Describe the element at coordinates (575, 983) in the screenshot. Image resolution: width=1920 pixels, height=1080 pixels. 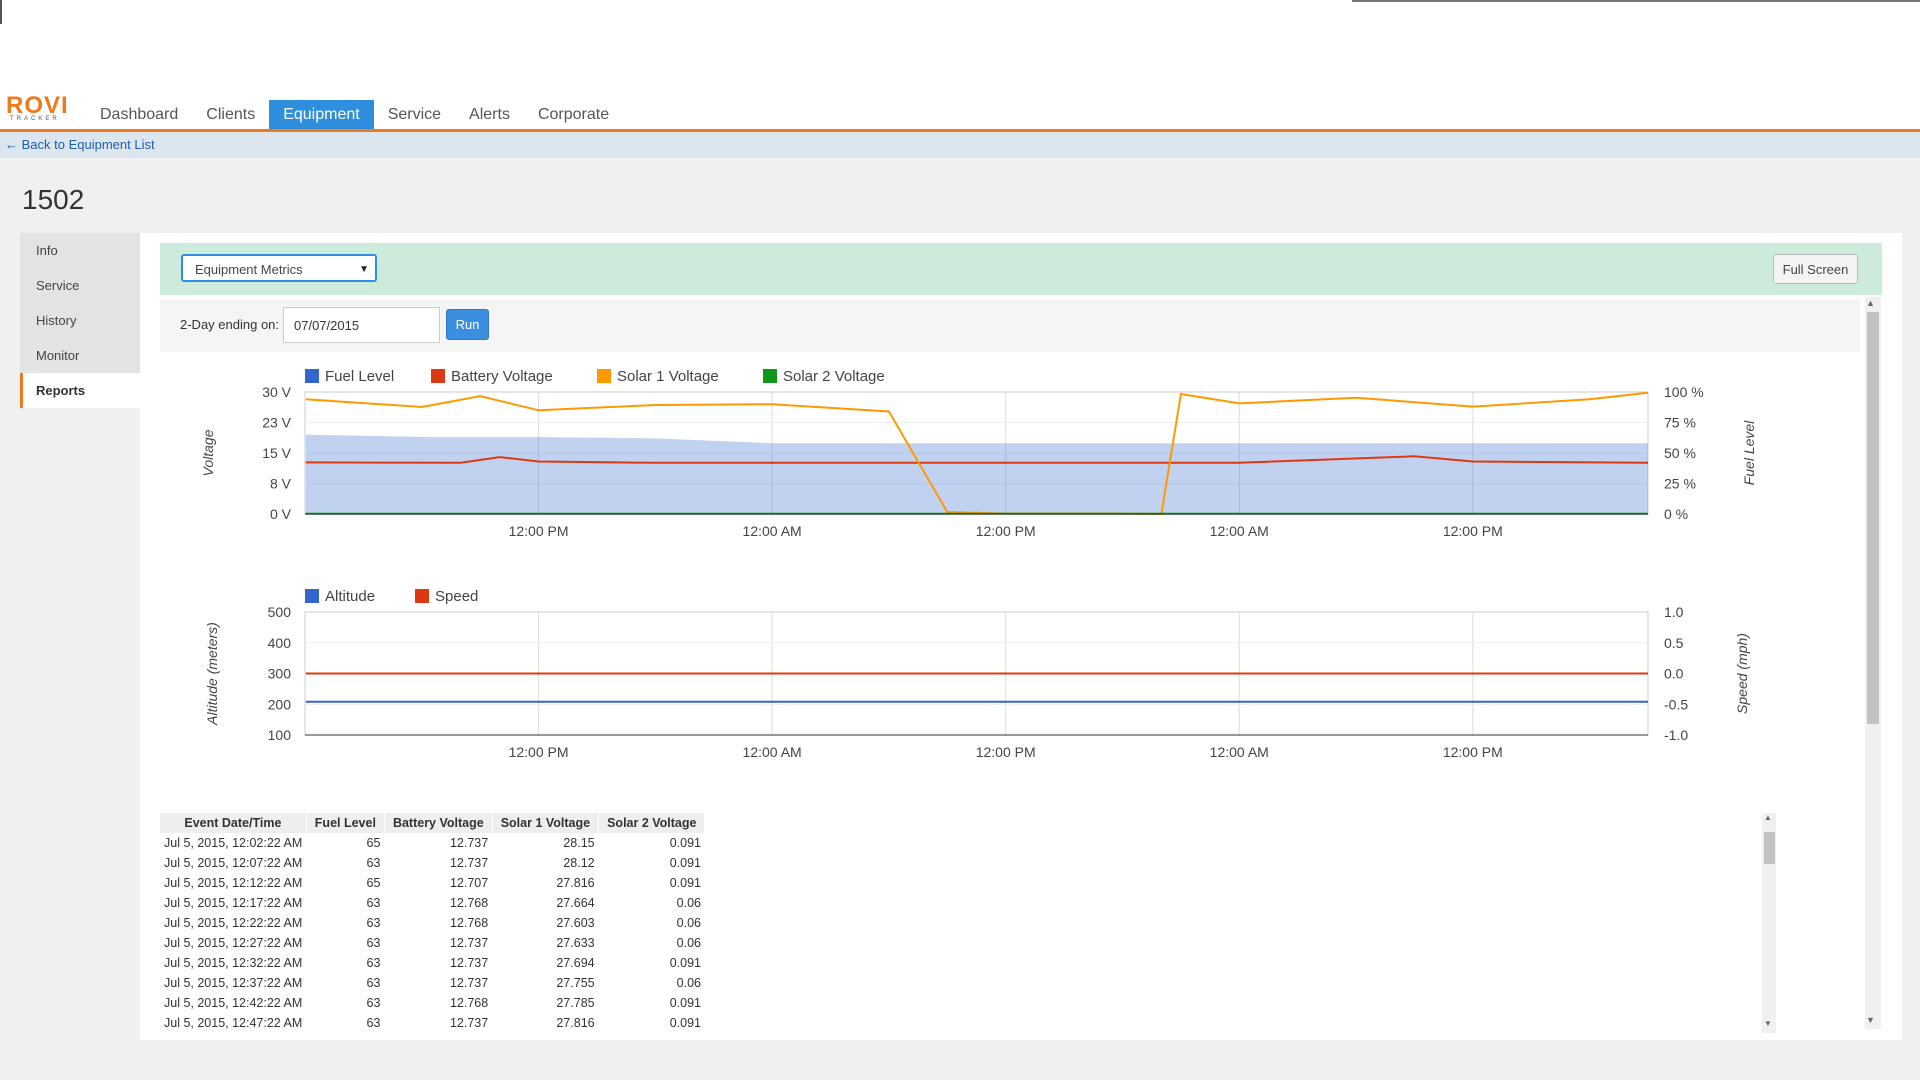
I see `table-cell-solar-1-voltage: 27.755` at that location.